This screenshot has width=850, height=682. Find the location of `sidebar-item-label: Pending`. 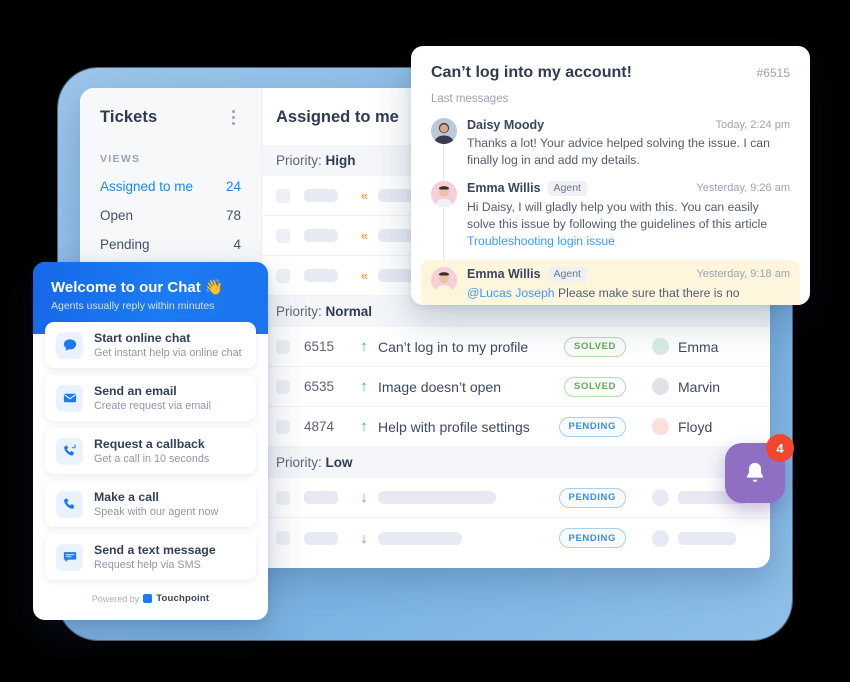

sidebar-item-label: Pending is located at coordinates (125, 244).